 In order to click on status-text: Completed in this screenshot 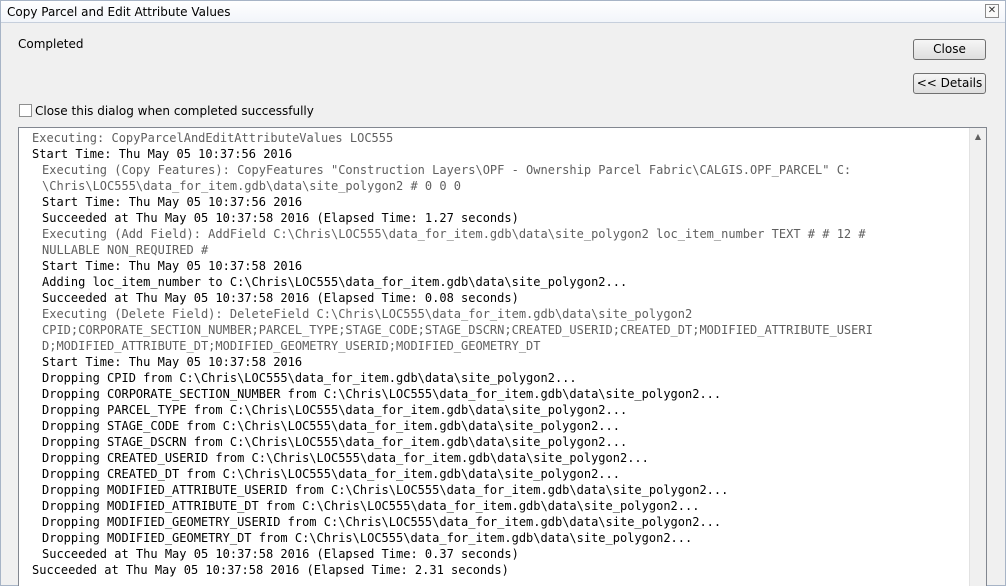, I will do `click(51, 44)`.